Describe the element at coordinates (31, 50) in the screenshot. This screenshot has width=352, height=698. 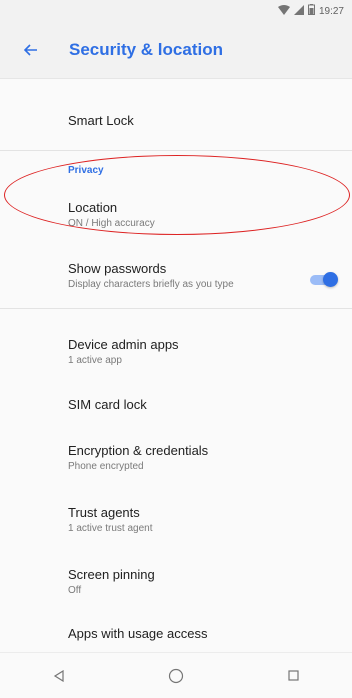
I see `arrow-back-icon` at that location.